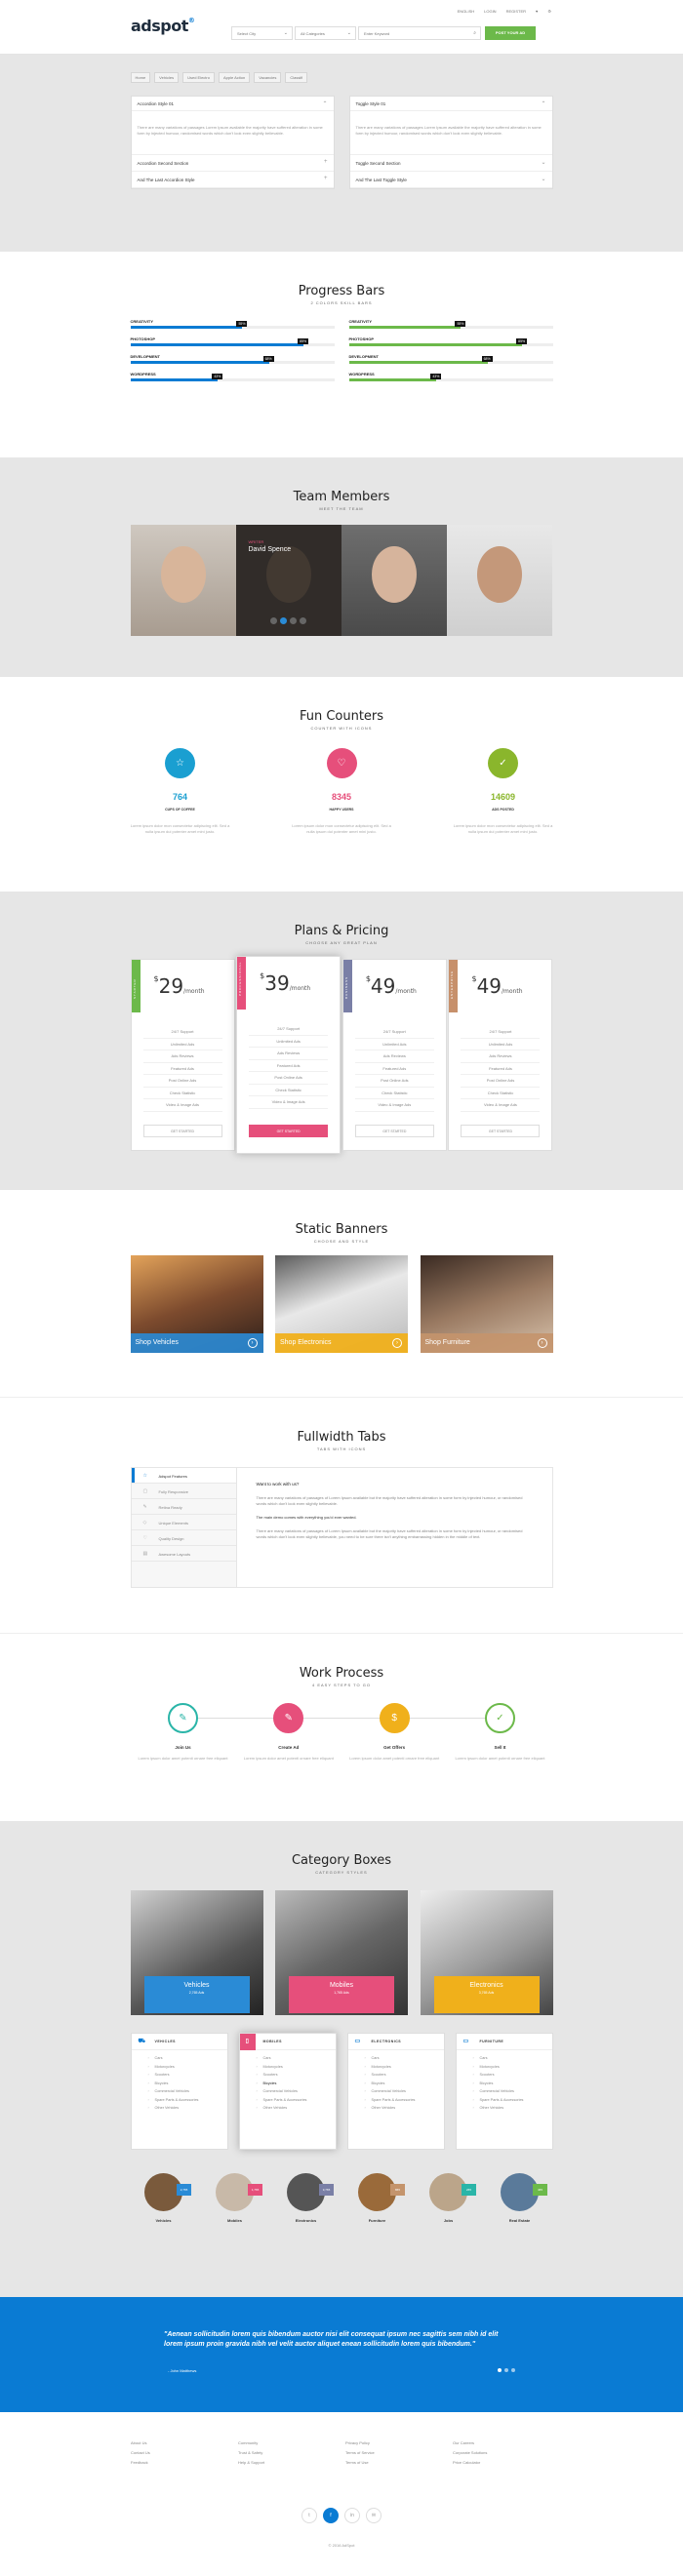 This screenshot has height=2576, width=683. I want to click on breadcrumb-item: Classifi, so click(296, 77).